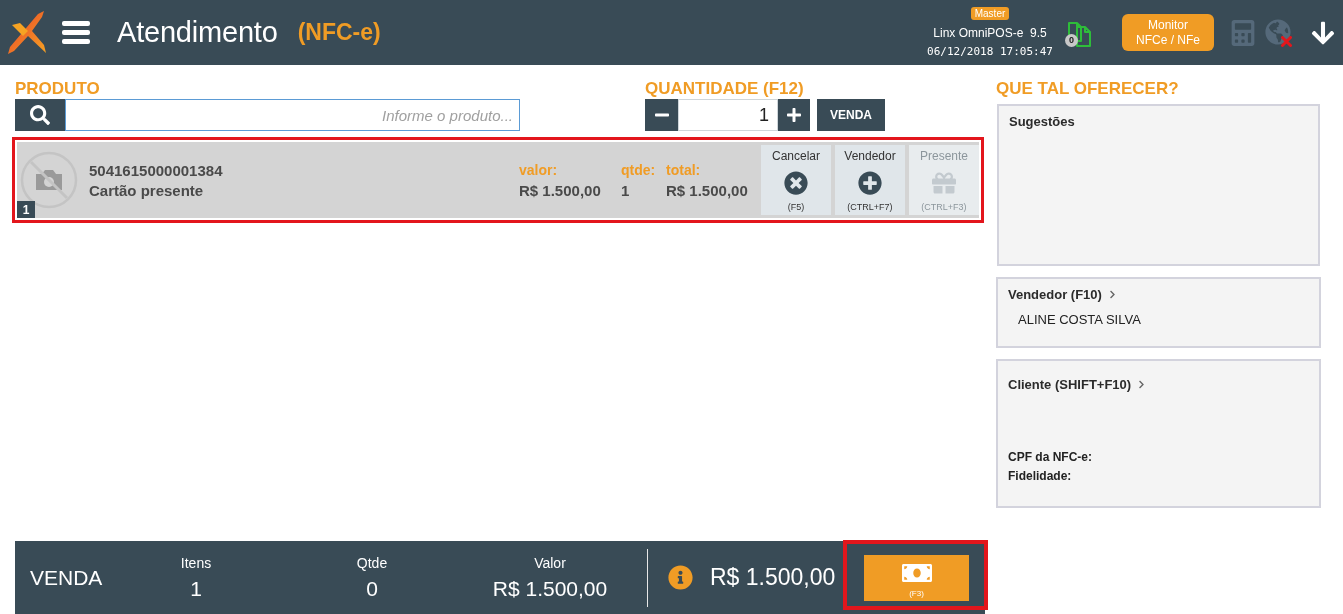  Describe the element at coordinates (339, 32) in the screenshot. I see `page-subtitle: (NFC-e)` at that location.